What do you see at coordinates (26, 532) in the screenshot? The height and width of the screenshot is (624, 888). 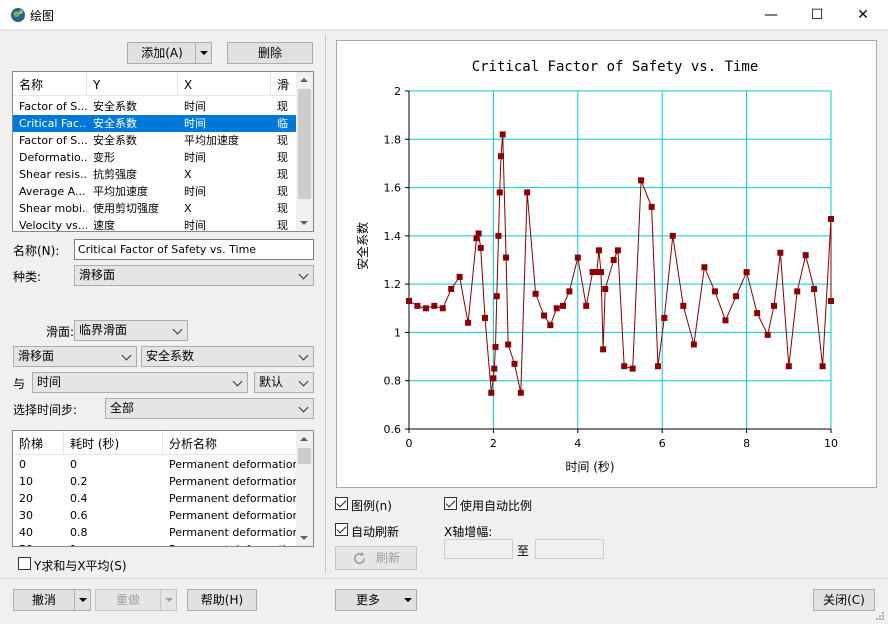 I see `time-cell-step: 40` at bounding box center [26, 532].